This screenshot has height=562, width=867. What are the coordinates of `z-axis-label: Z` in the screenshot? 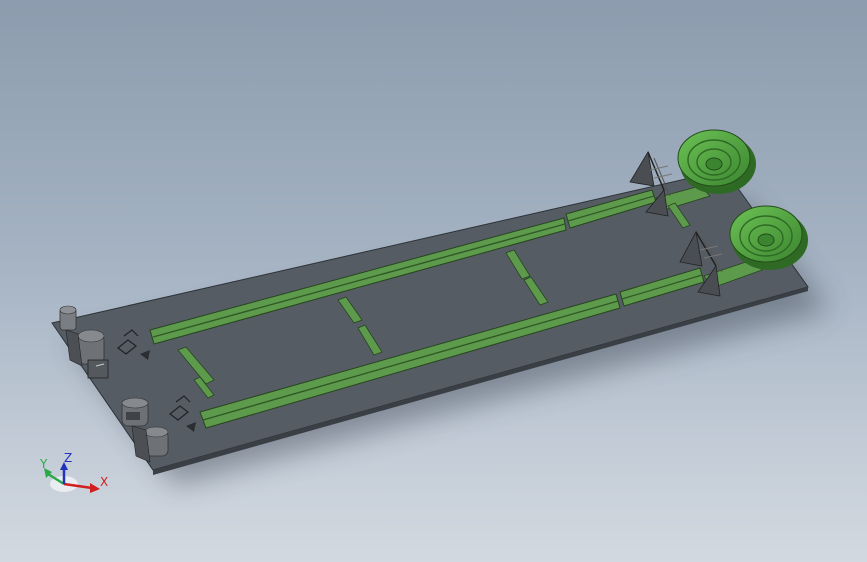 It's located at (68, 458).